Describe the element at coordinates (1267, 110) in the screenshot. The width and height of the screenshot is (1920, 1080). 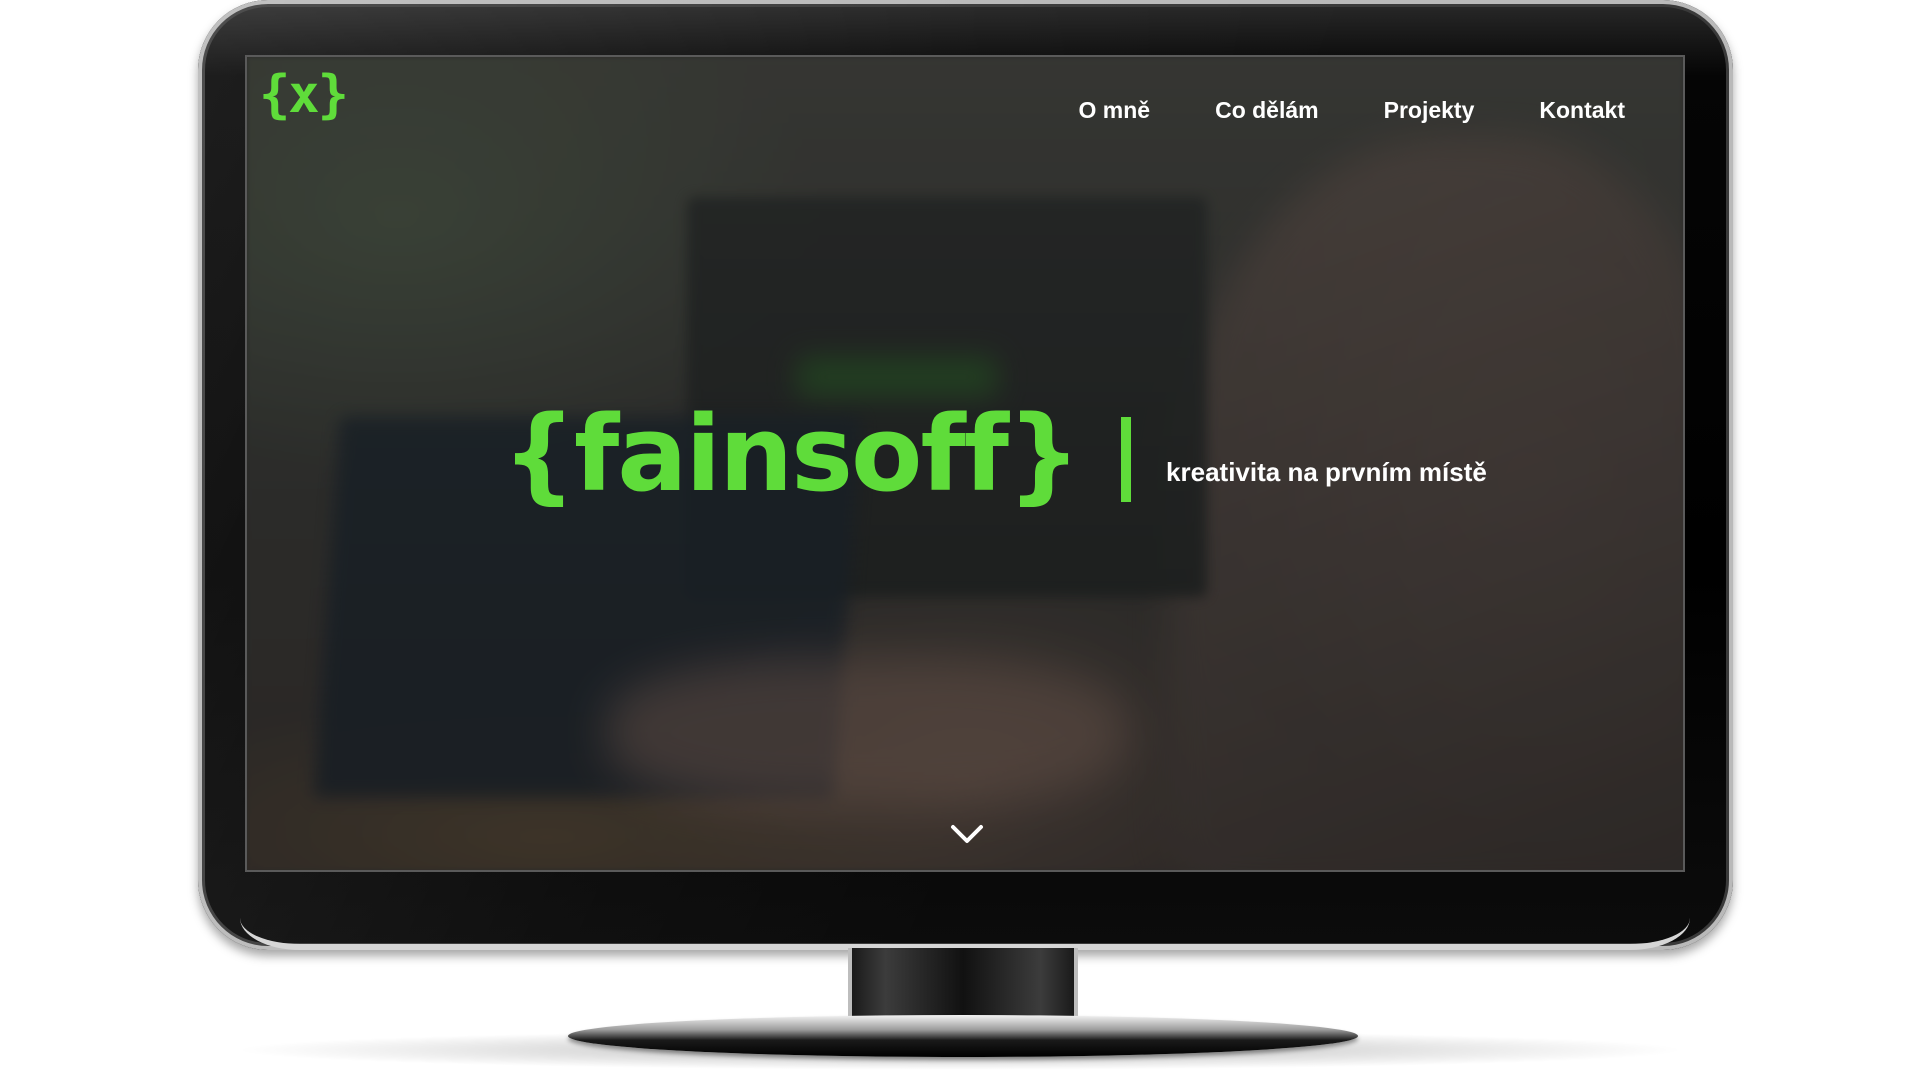
I see `nav-item-co-delam: Co dělám` at that location.